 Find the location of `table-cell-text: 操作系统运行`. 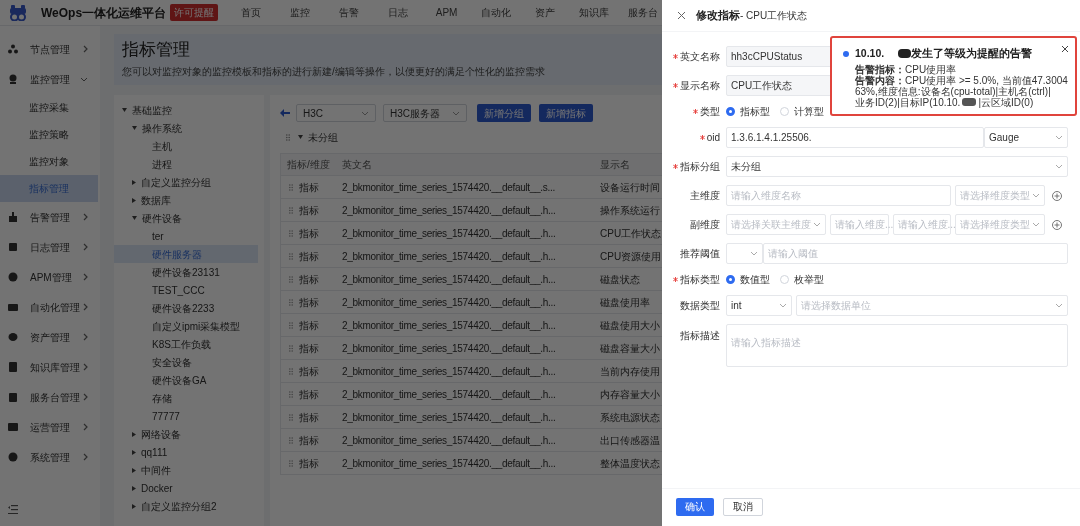

table-cell-text: 操作系统运行 is located at coordinates (630, 210).